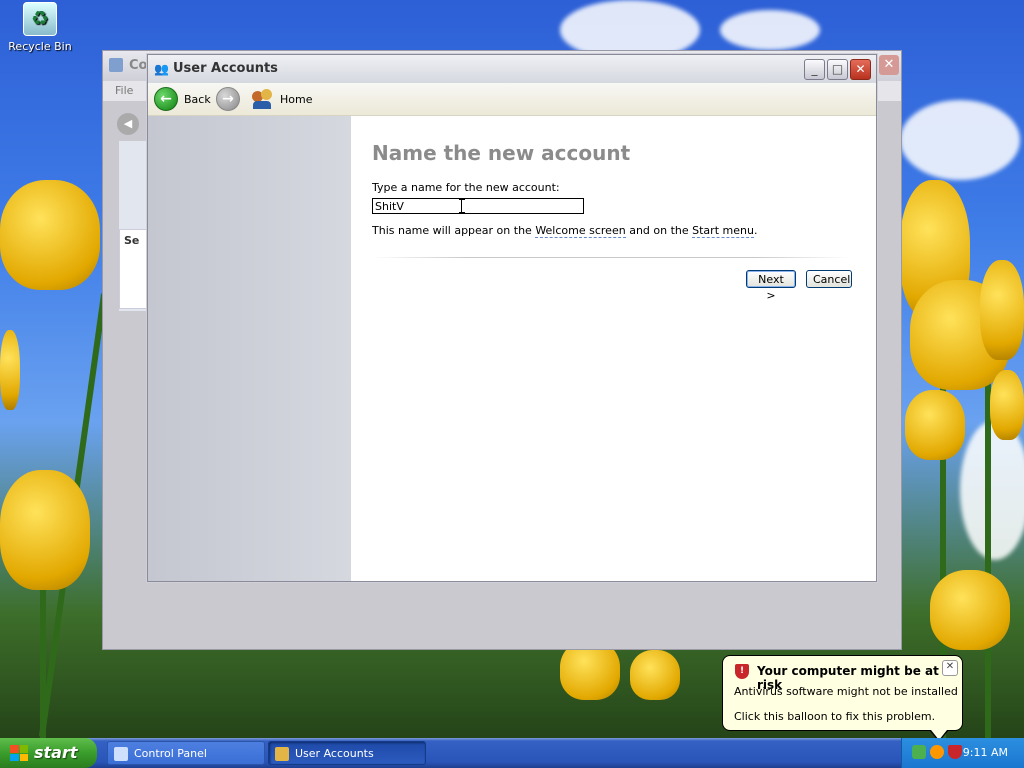 This screenshot has width=1024, height=768. Describe the element at coordinates (462, 206) in the screenshot. I see `text-cursor-icon` at that location.